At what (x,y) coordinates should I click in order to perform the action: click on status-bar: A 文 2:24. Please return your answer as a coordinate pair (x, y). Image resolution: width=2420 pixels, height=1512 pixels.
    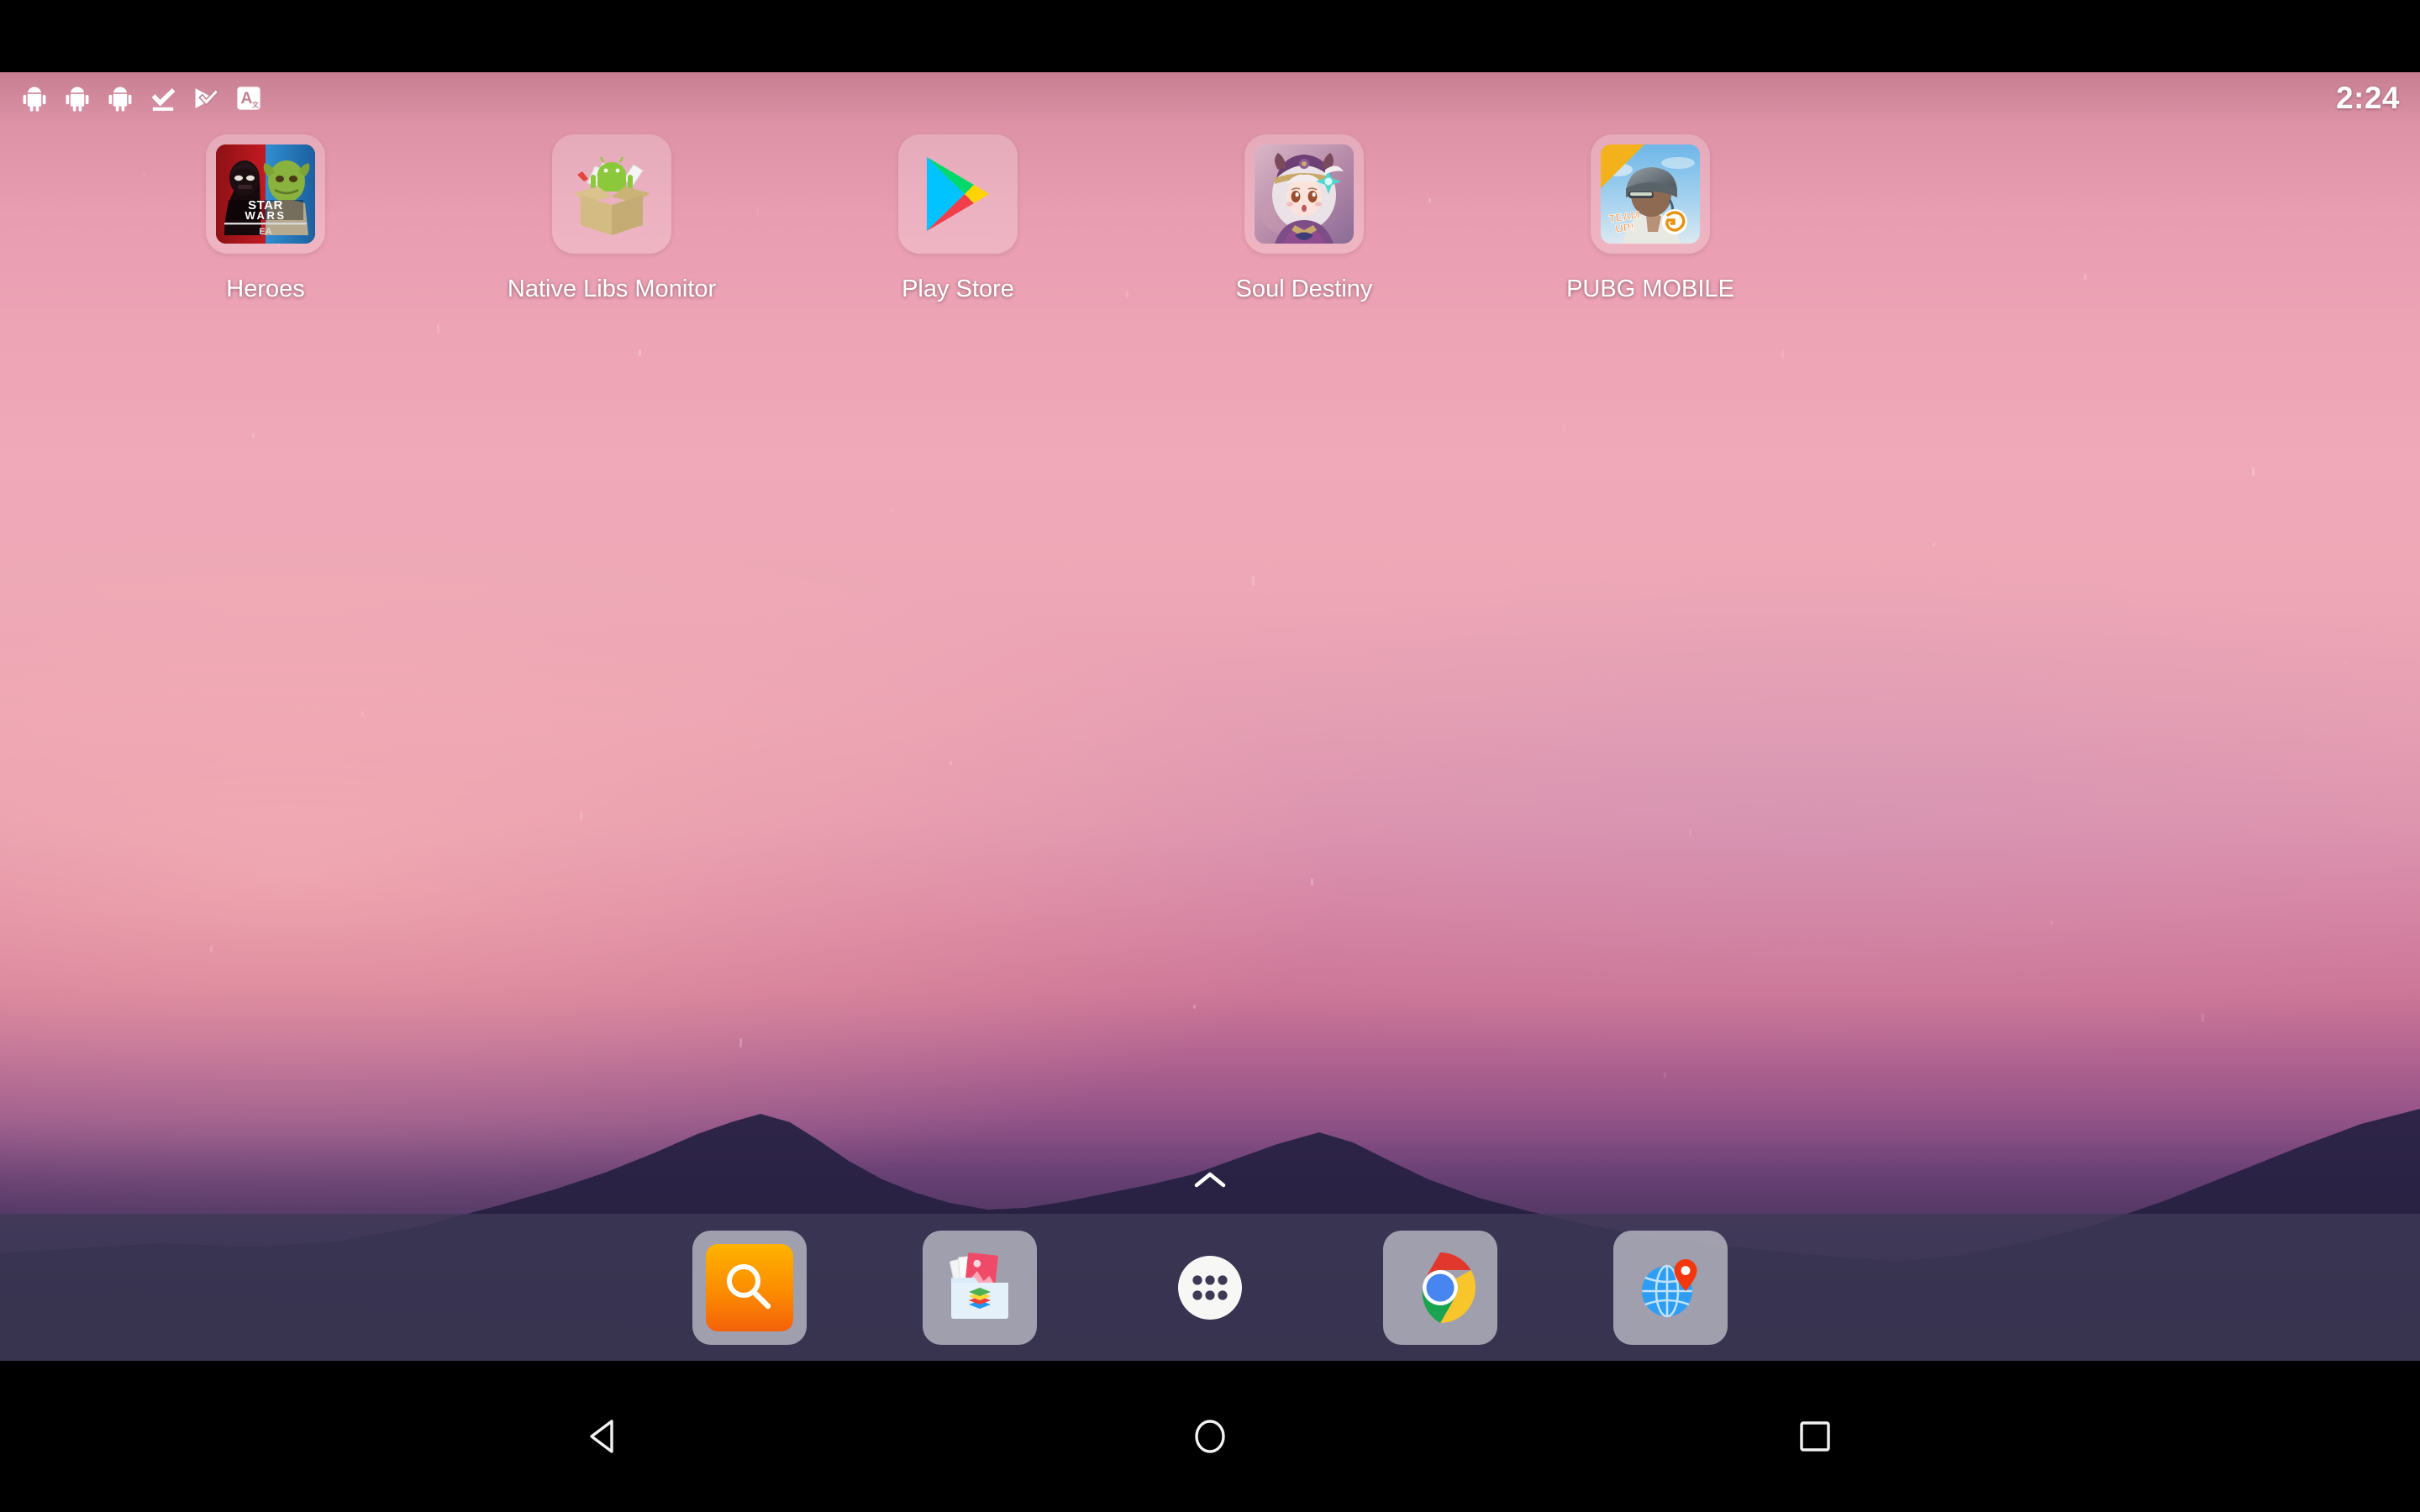
    Looking at the image, I should click on (1210, 98).